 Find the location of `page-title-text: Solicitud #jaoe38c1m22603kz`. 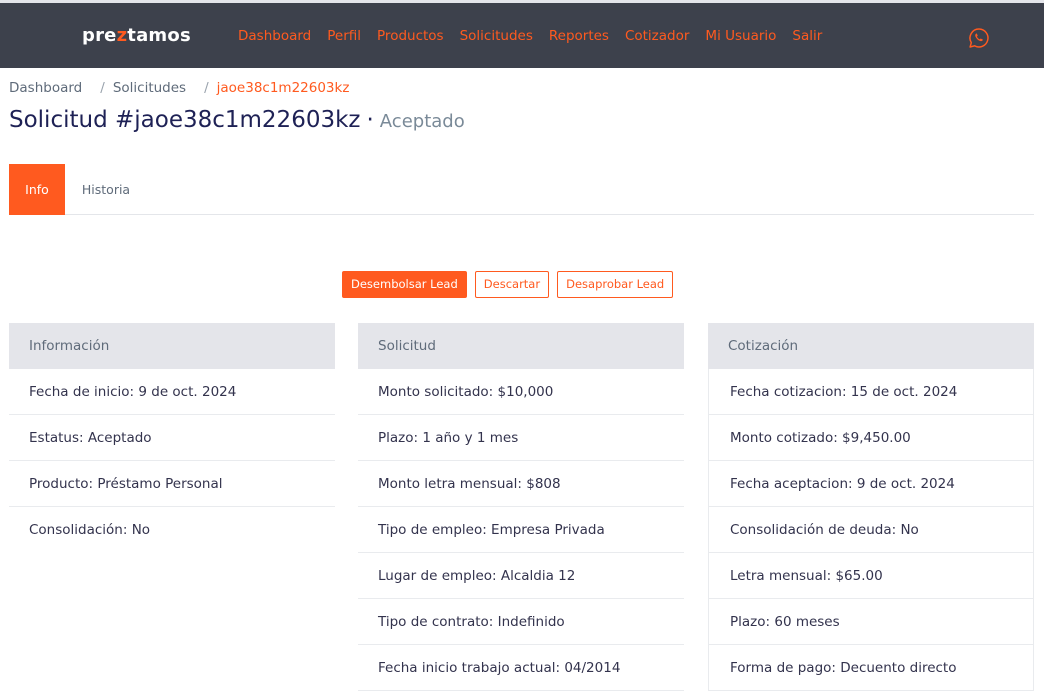

page-title-text: Solicitud #jaoe38c1m22603kz is located at coordinates (185, 120).